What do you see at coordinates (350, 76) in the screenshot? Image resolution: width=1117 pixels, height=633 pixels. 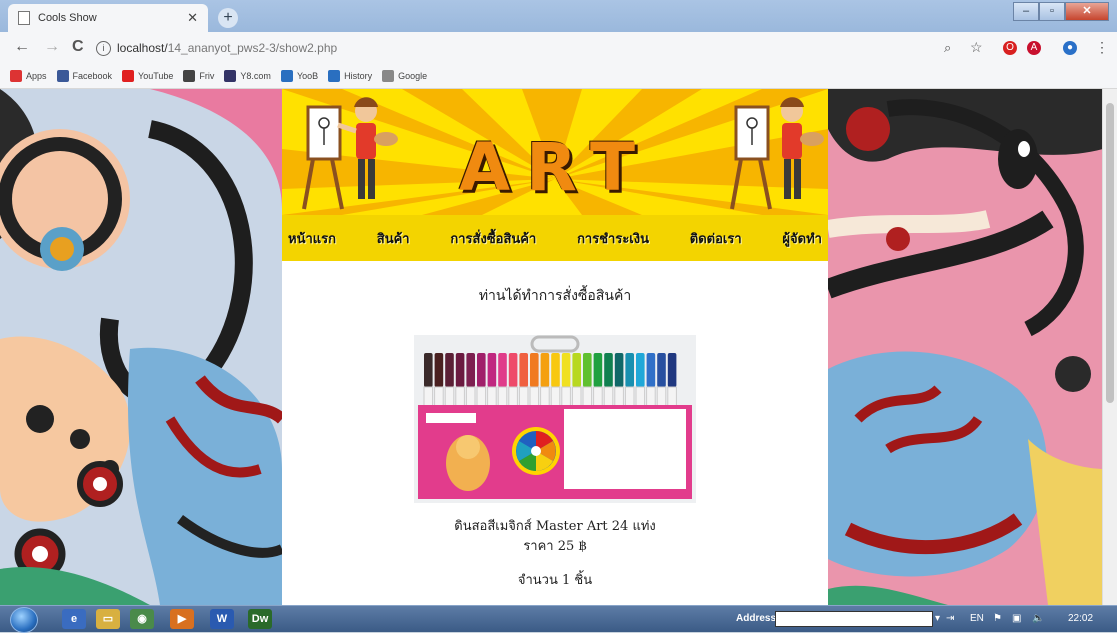 I see `bookmark-history: History` at bounding box center [350, 76].